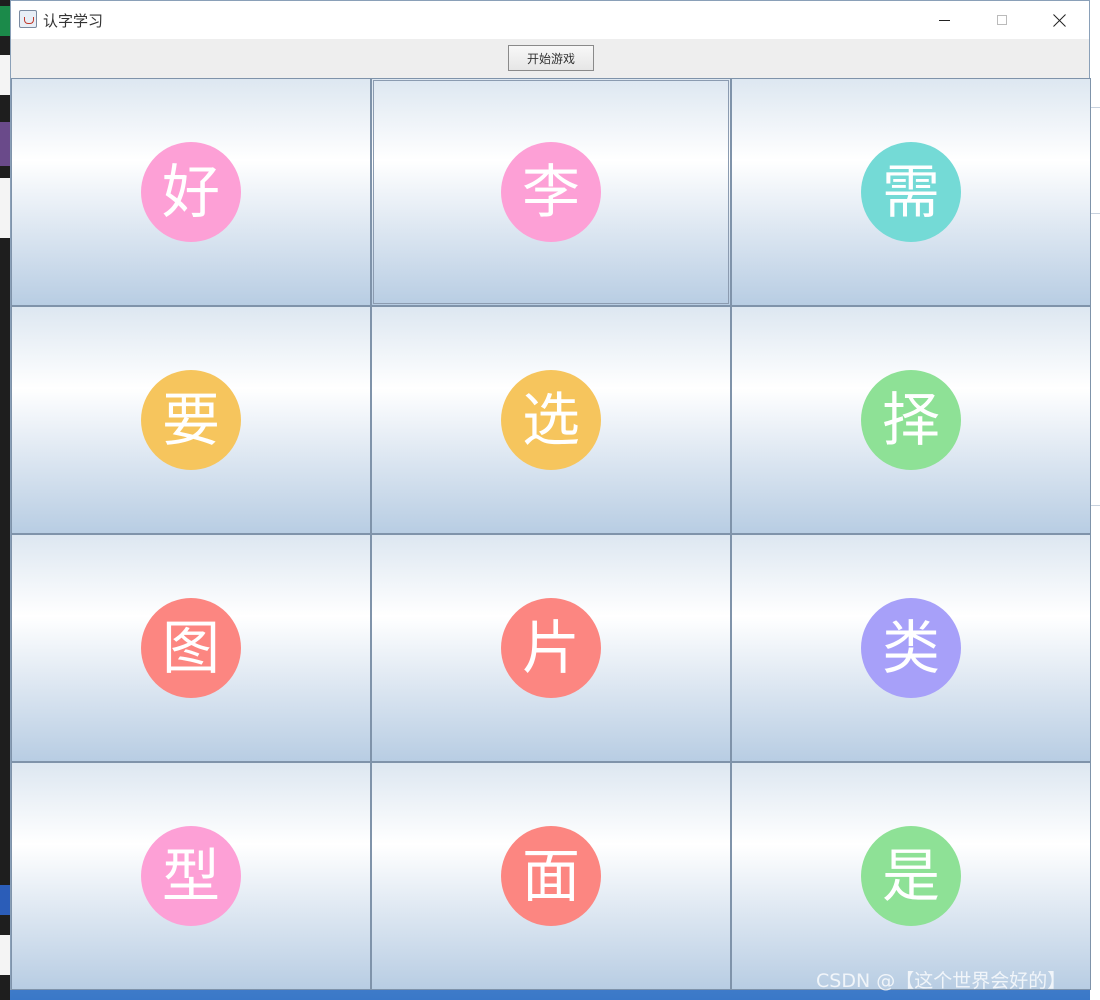 The height and width of the screenshot is (1000, 1100). I want to click on watermark: CSDN @【这个世界会好的】, so click(941, 981).